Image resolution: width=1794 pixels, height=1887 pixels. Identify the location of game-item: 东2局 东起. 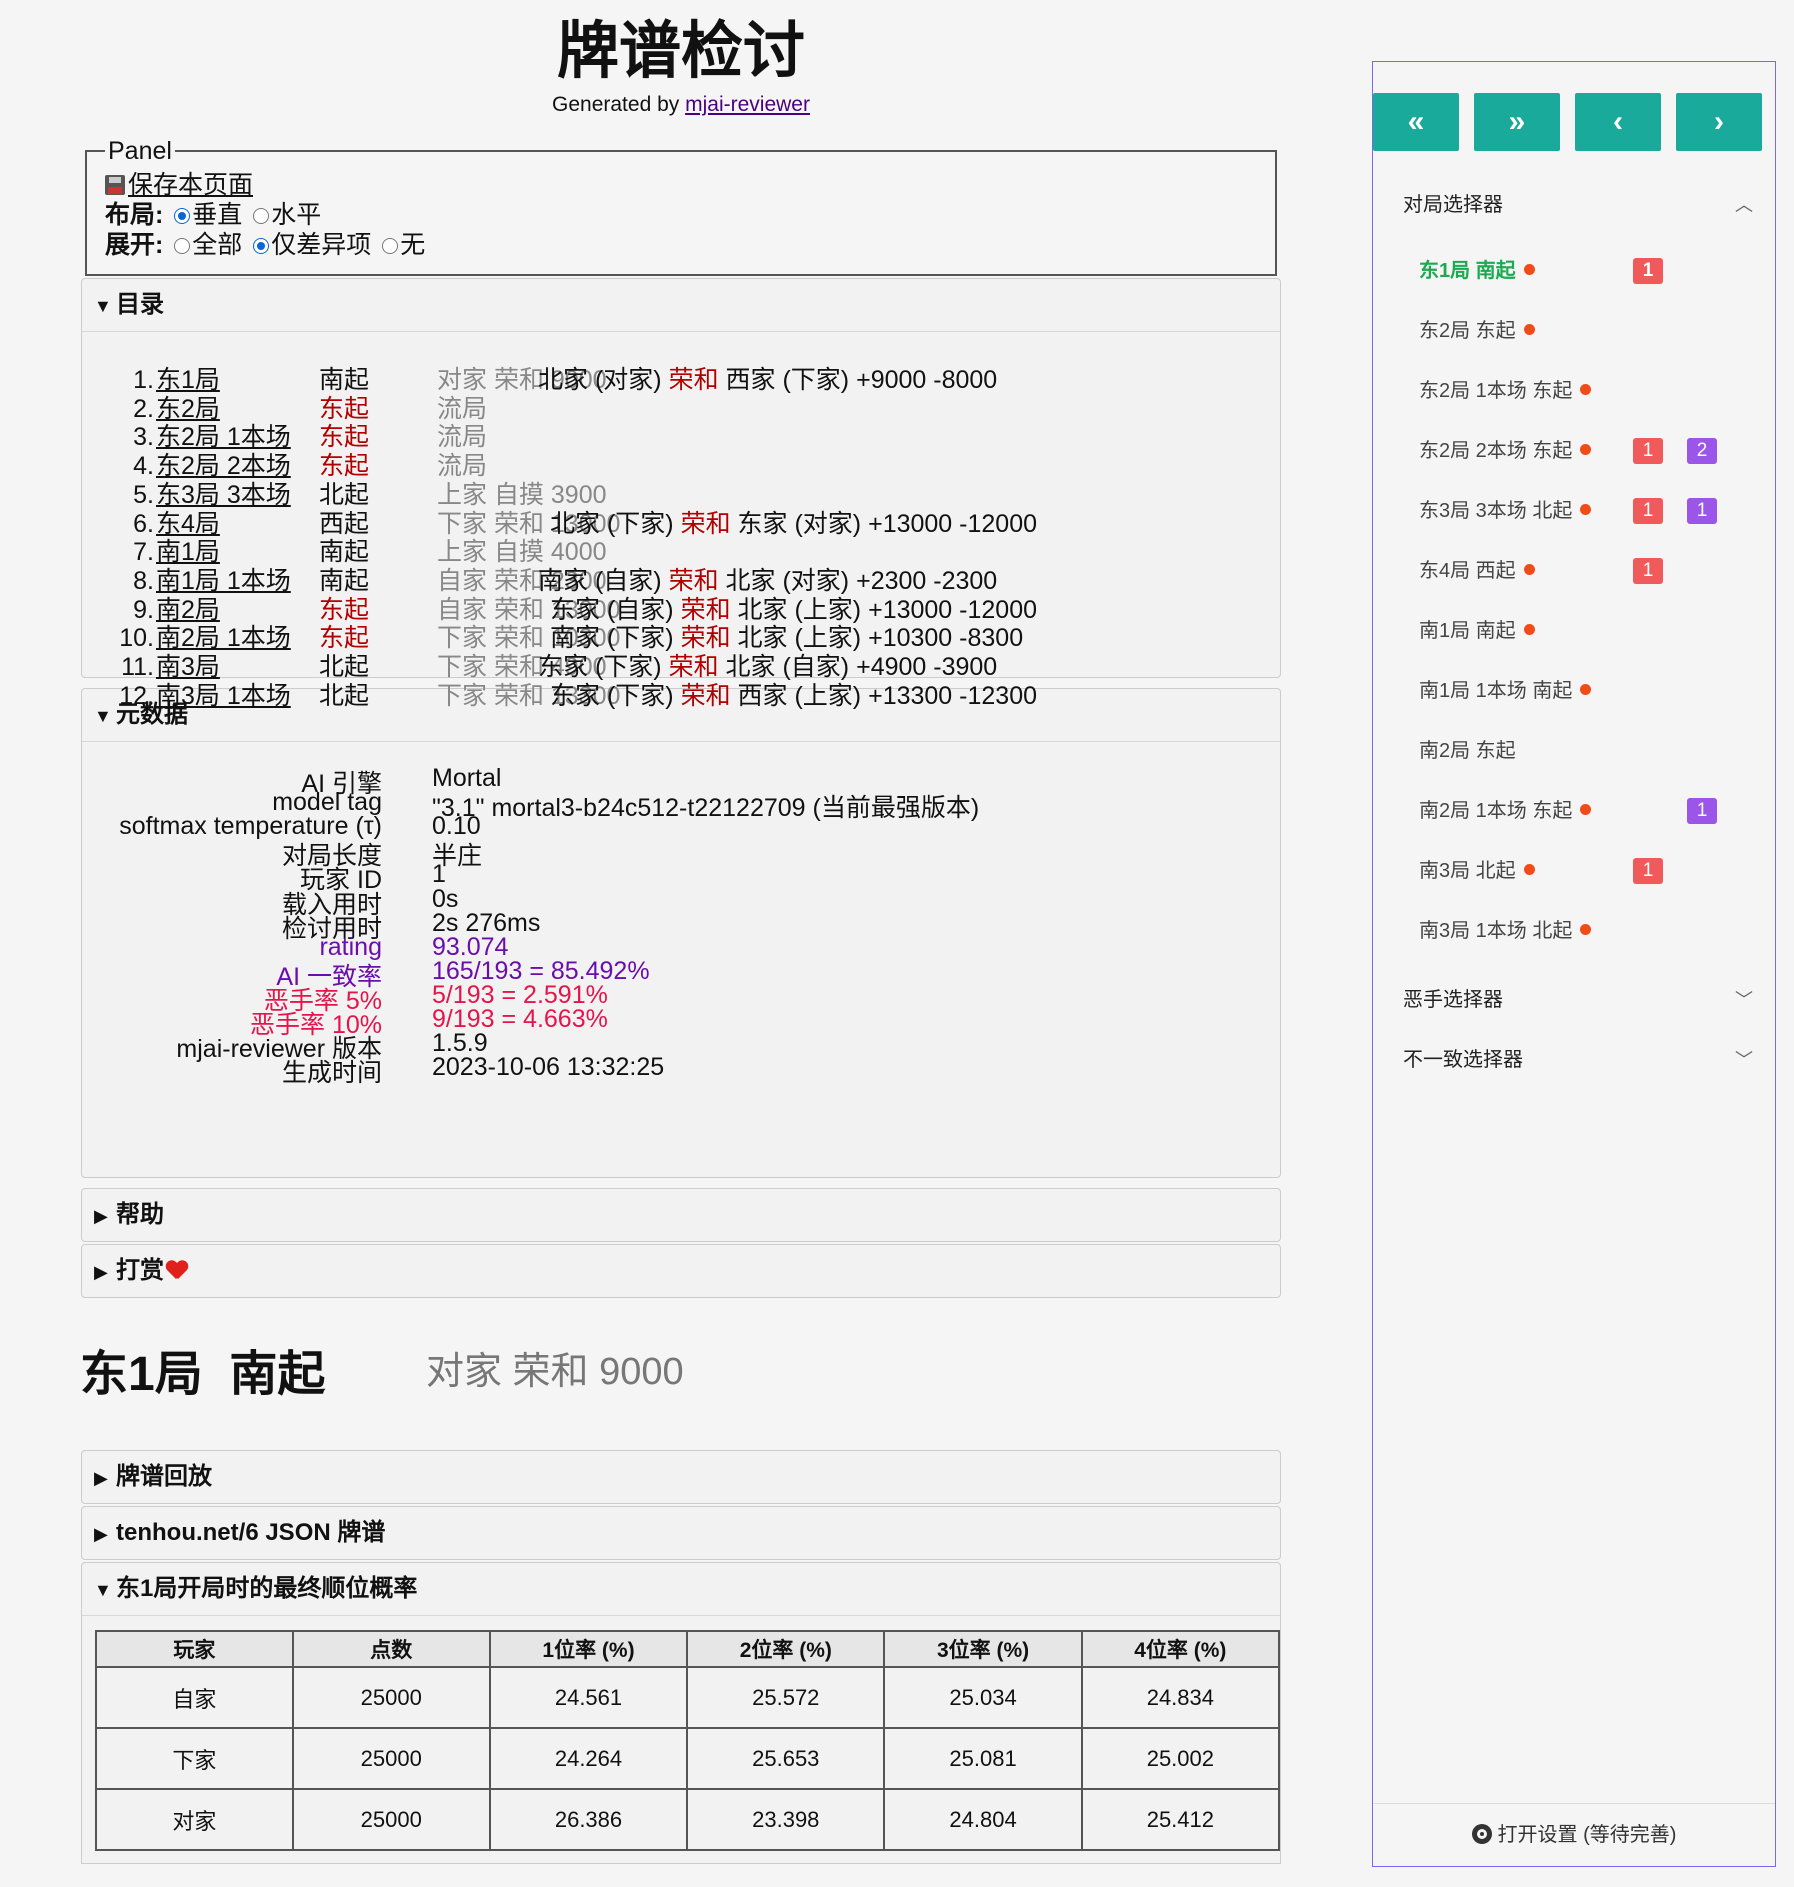
(1589, 331).